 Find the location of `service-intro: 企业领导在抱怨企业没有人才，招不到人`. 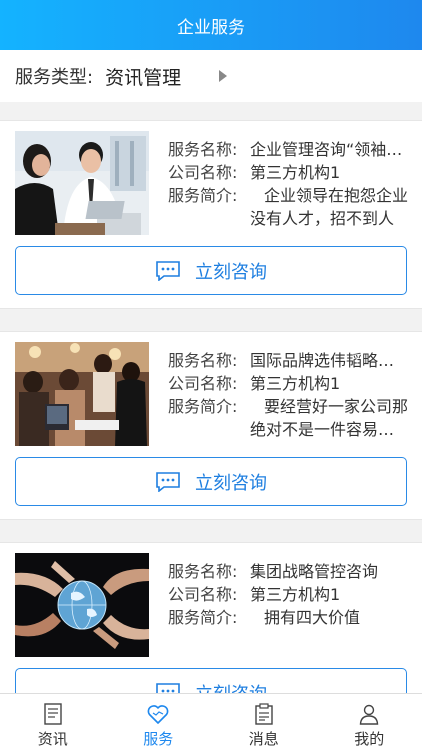

service-intro: 企业领导在抱怨企业没有人才，招不到人 is located at coordinates (329, 207).